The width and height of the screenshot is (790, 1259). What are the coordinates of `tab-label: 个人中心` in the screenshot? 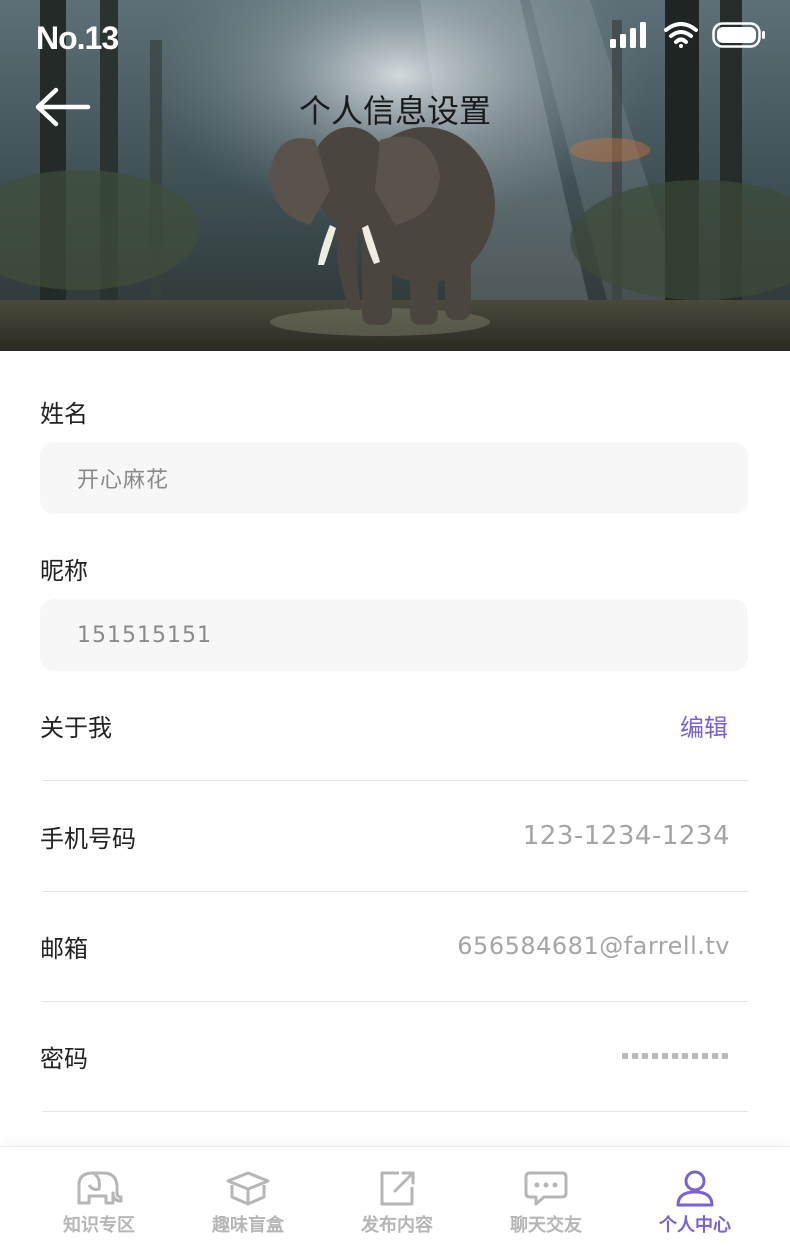 It's located at (695, 1225).